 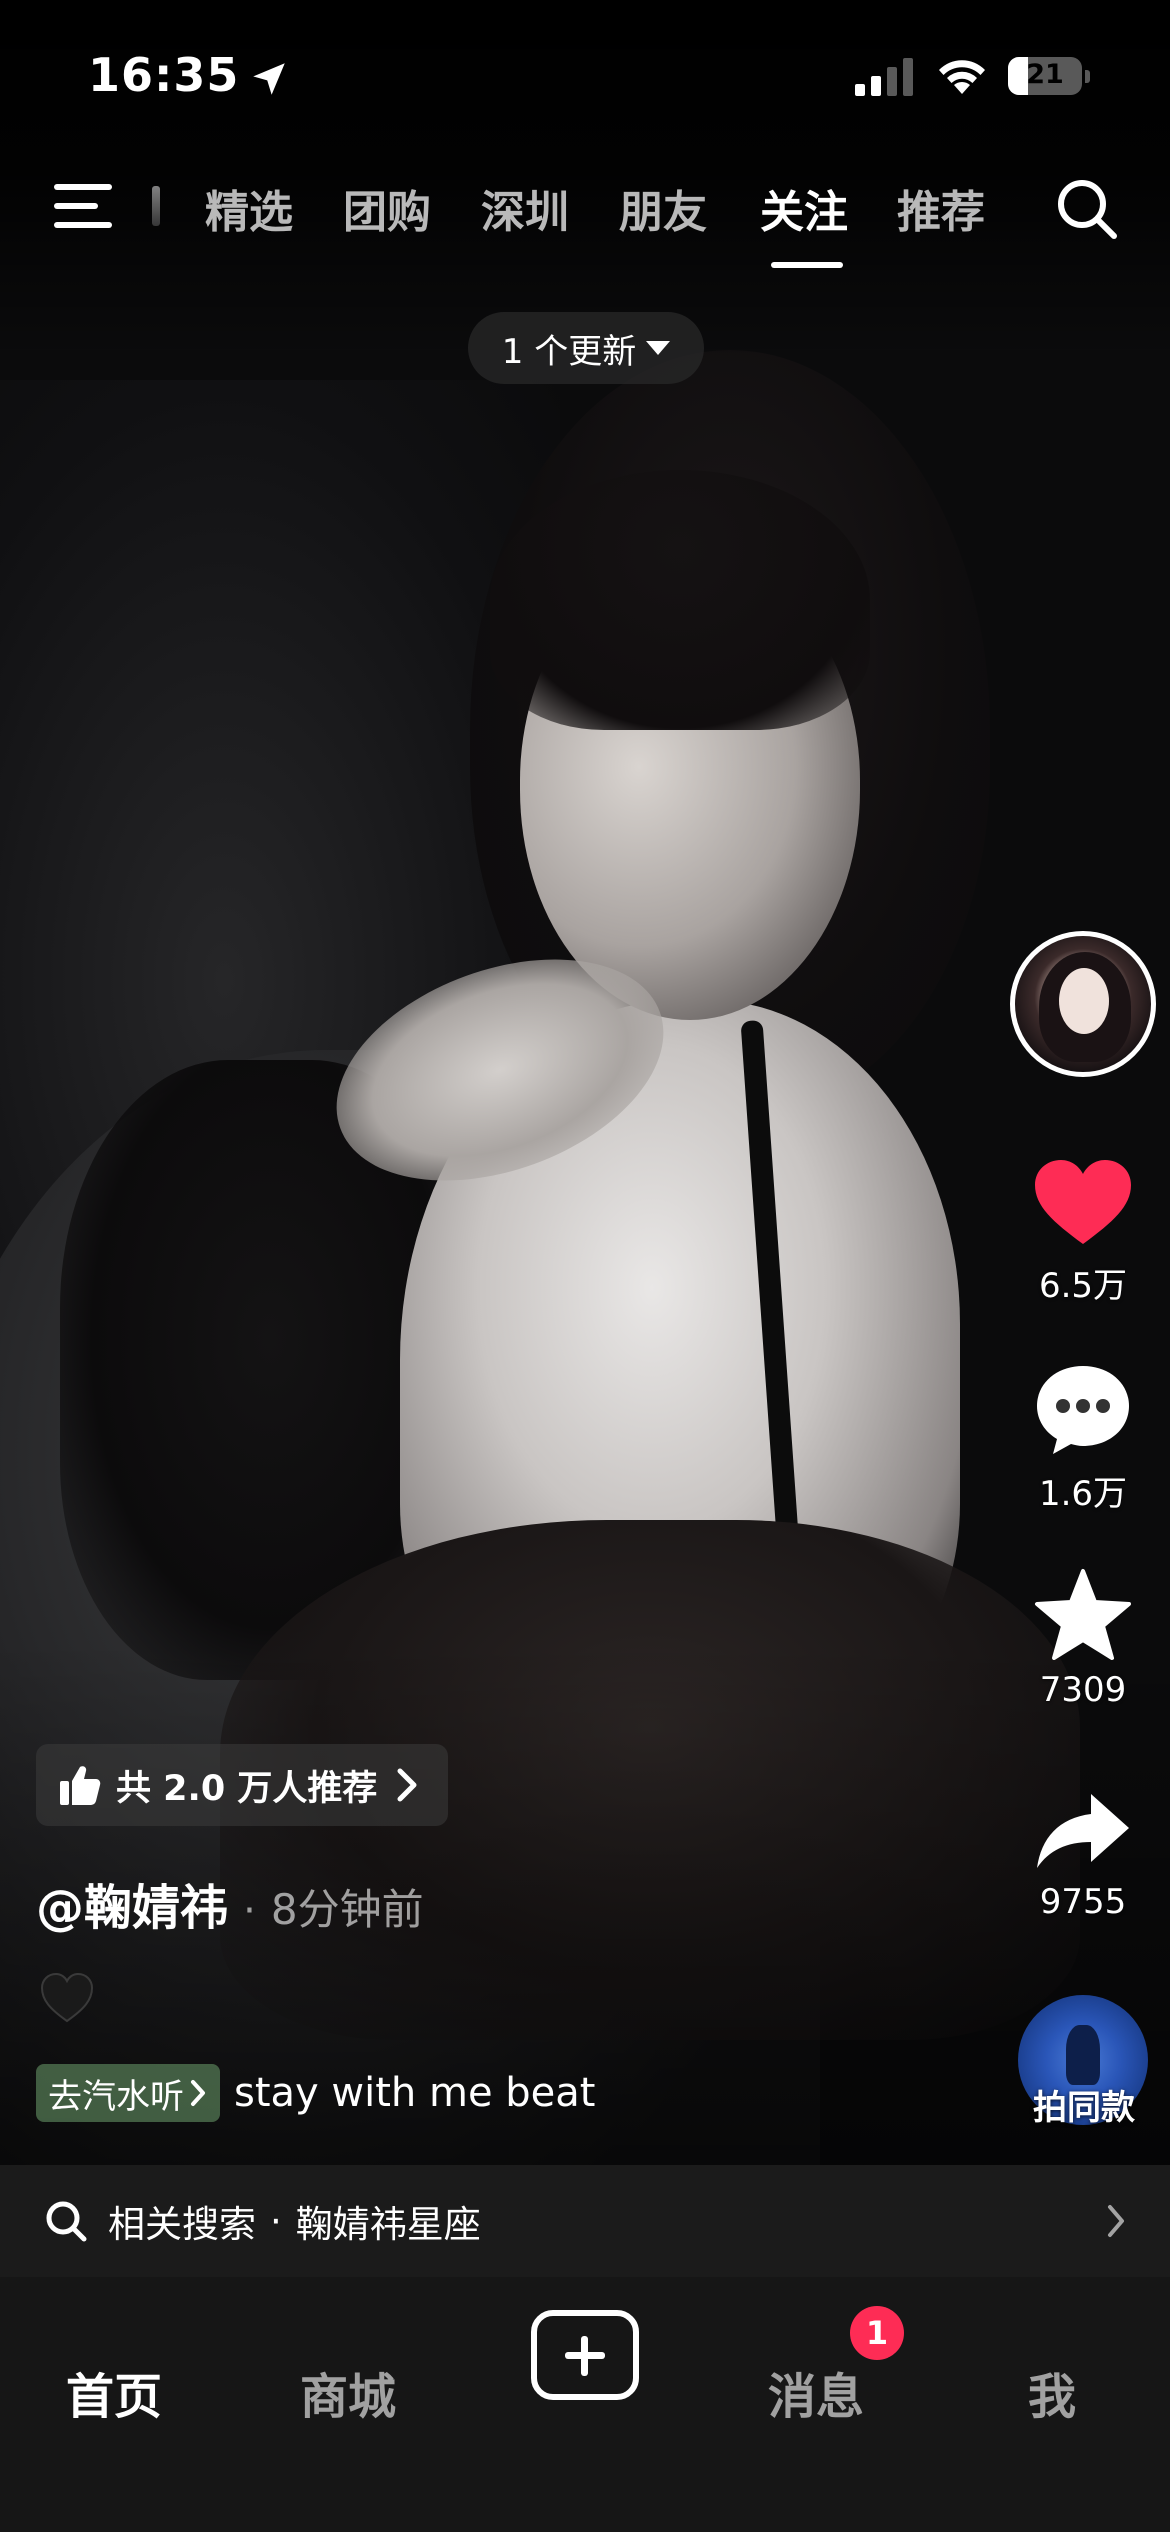 What do you see at coordinates (230, 1903) in the screenshot?
I see `author-line: @鞠婧祎 · 8分钟前` at bounding box center [230, 1903].